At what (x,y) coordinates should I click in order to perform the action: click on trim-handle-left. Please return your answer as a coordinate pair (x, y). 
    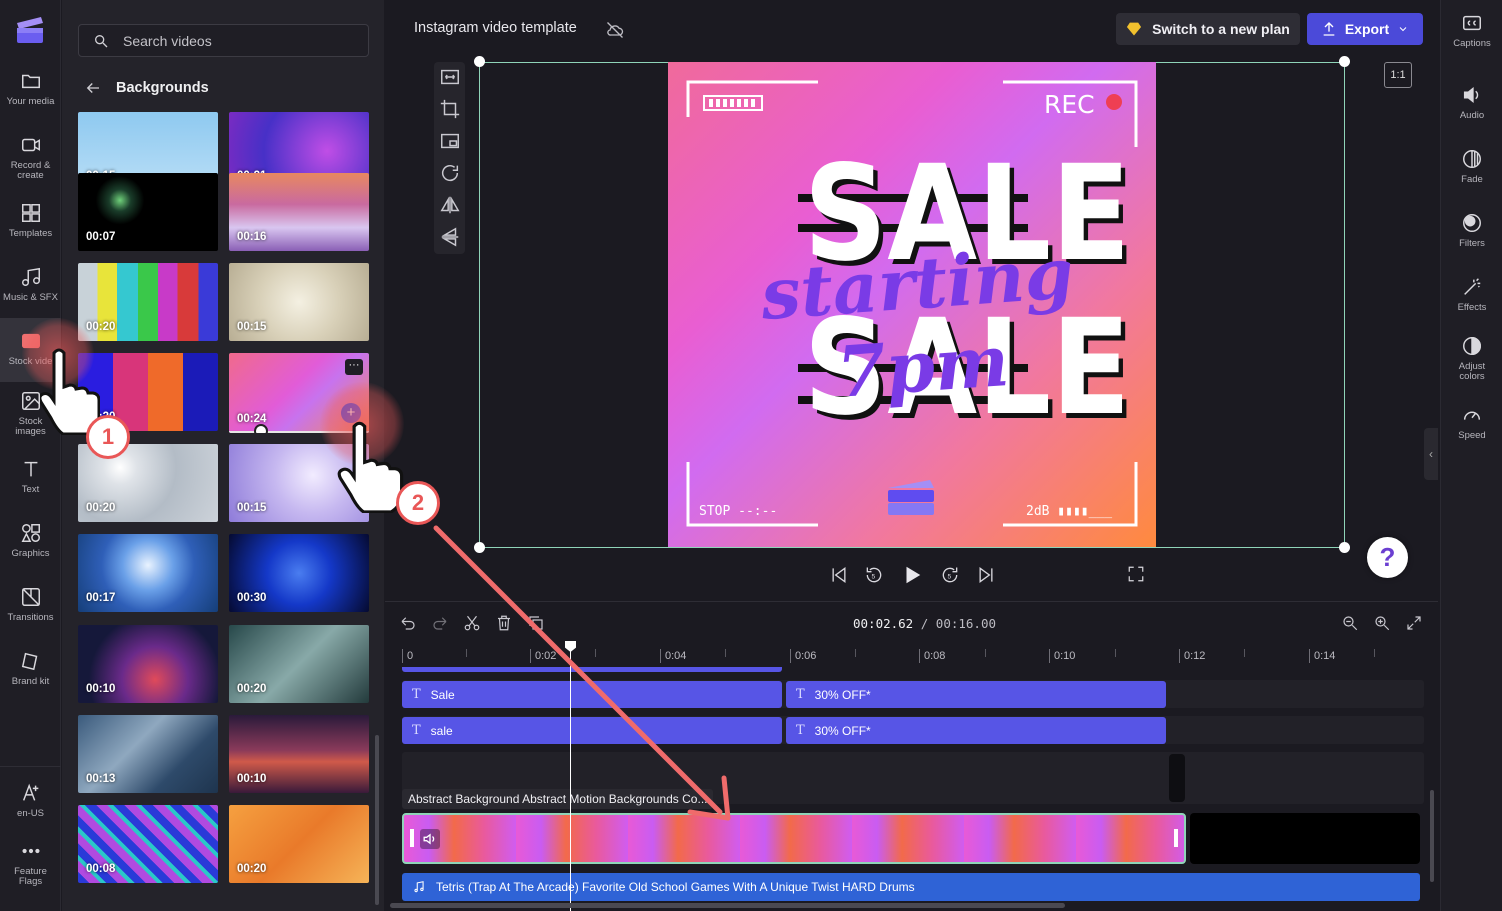
    Looking at the image, I should click on (412, 838).